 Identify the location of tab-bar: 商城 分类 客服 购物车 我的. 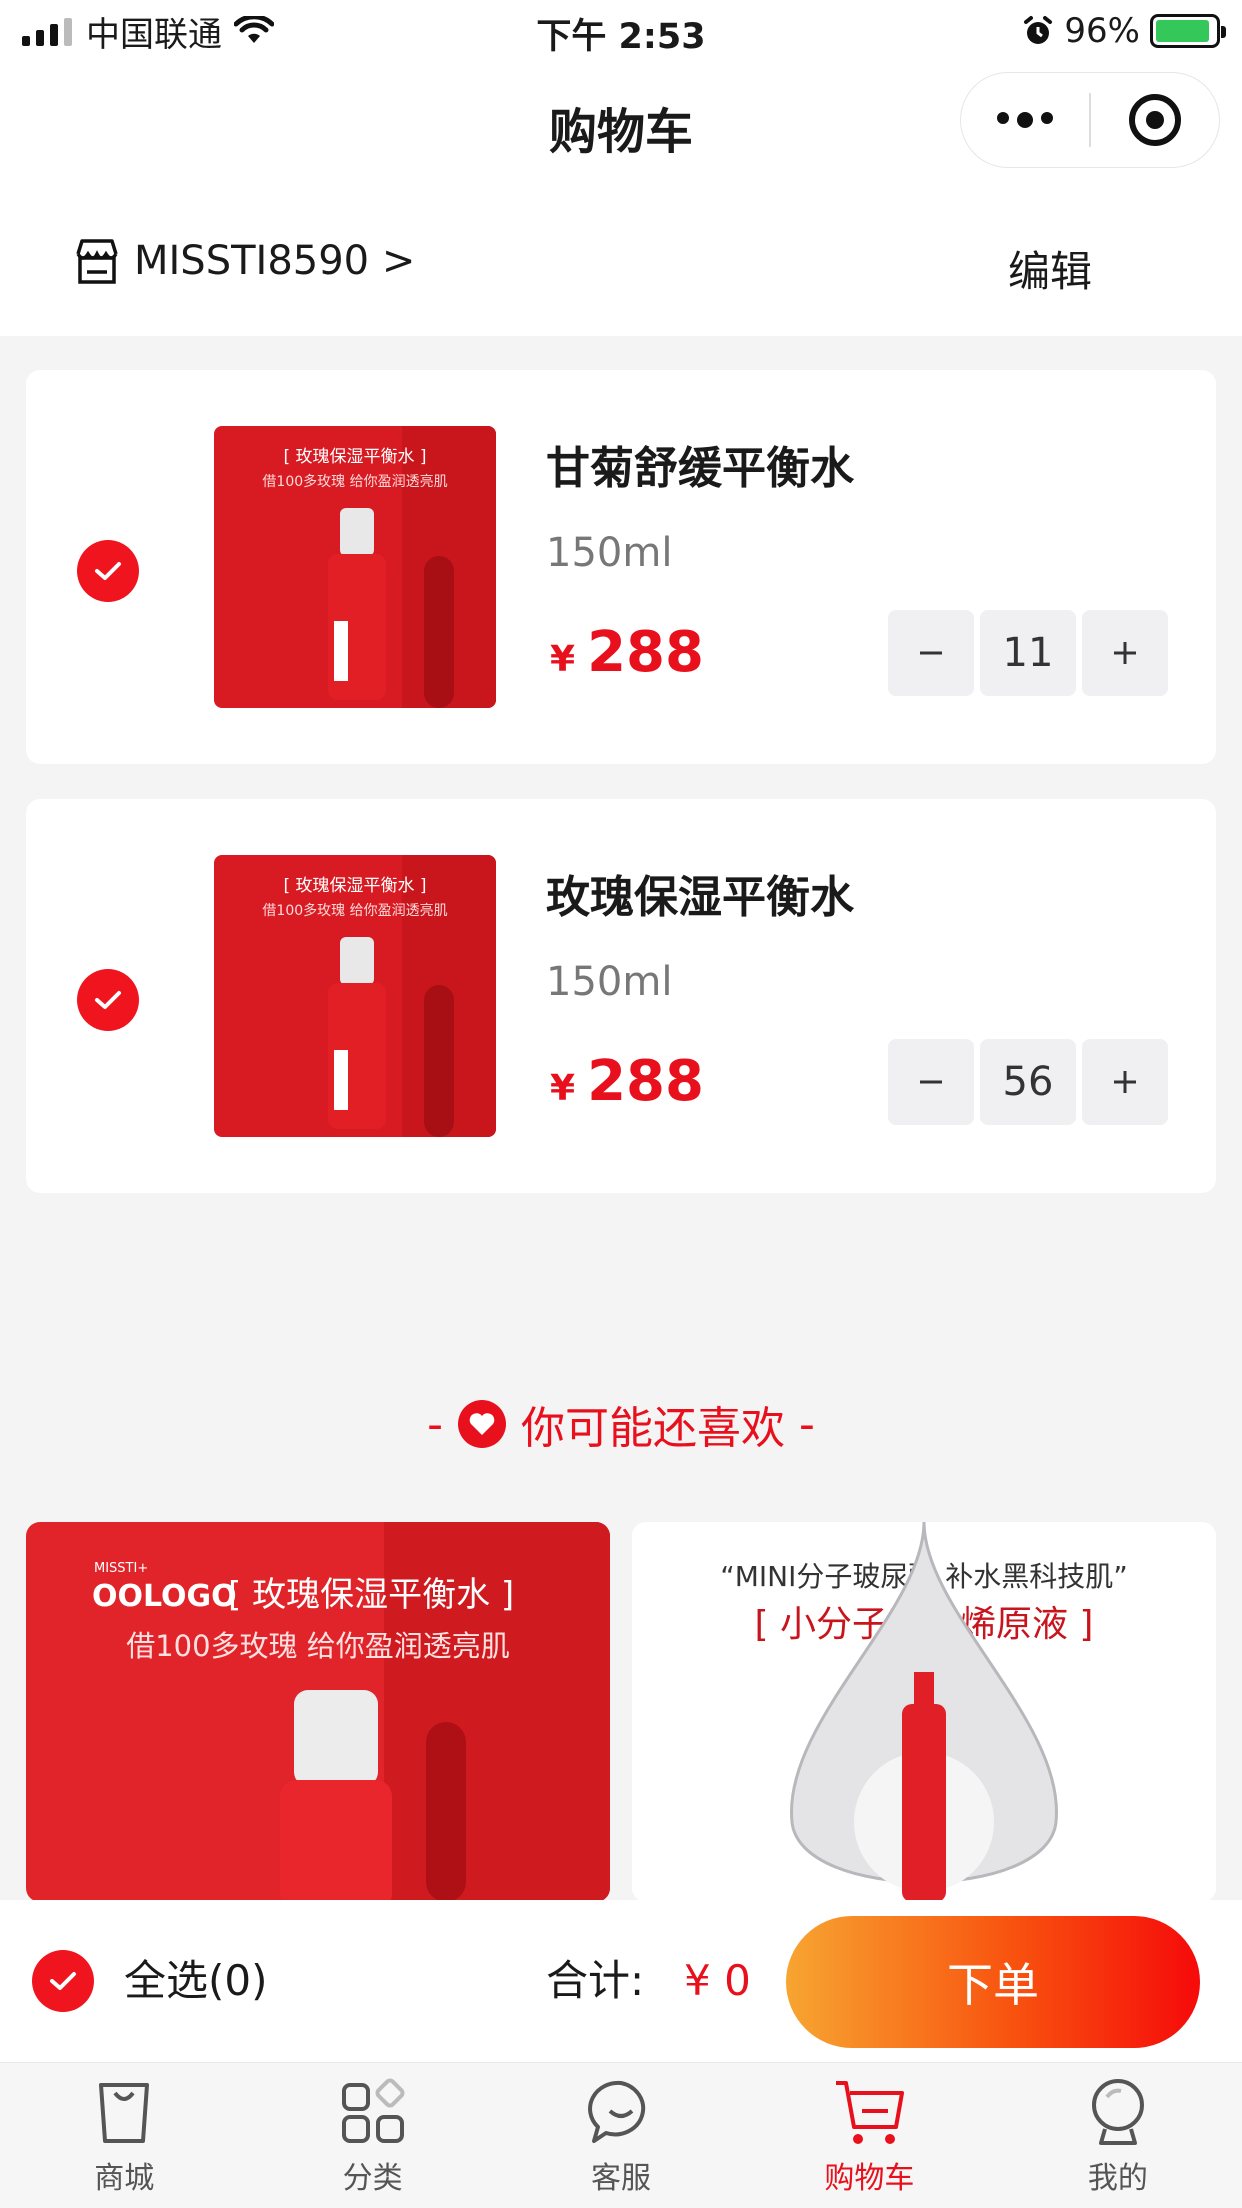
(621, 2135).